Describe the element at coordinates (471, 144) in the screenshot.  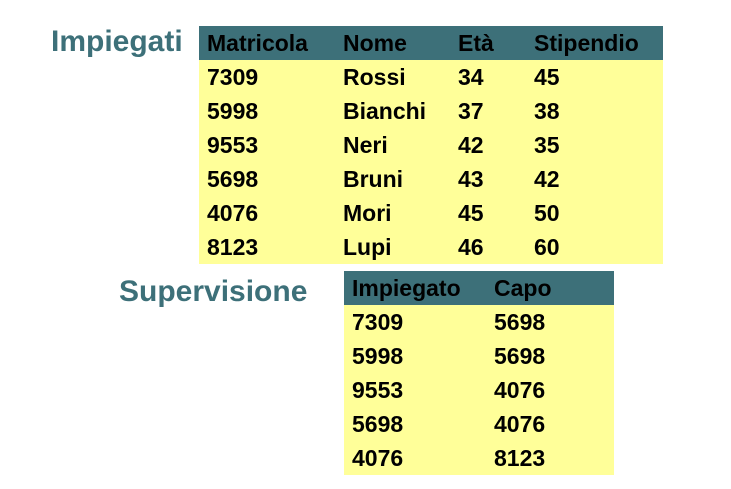
I see `cell-eta: 42` at that location.